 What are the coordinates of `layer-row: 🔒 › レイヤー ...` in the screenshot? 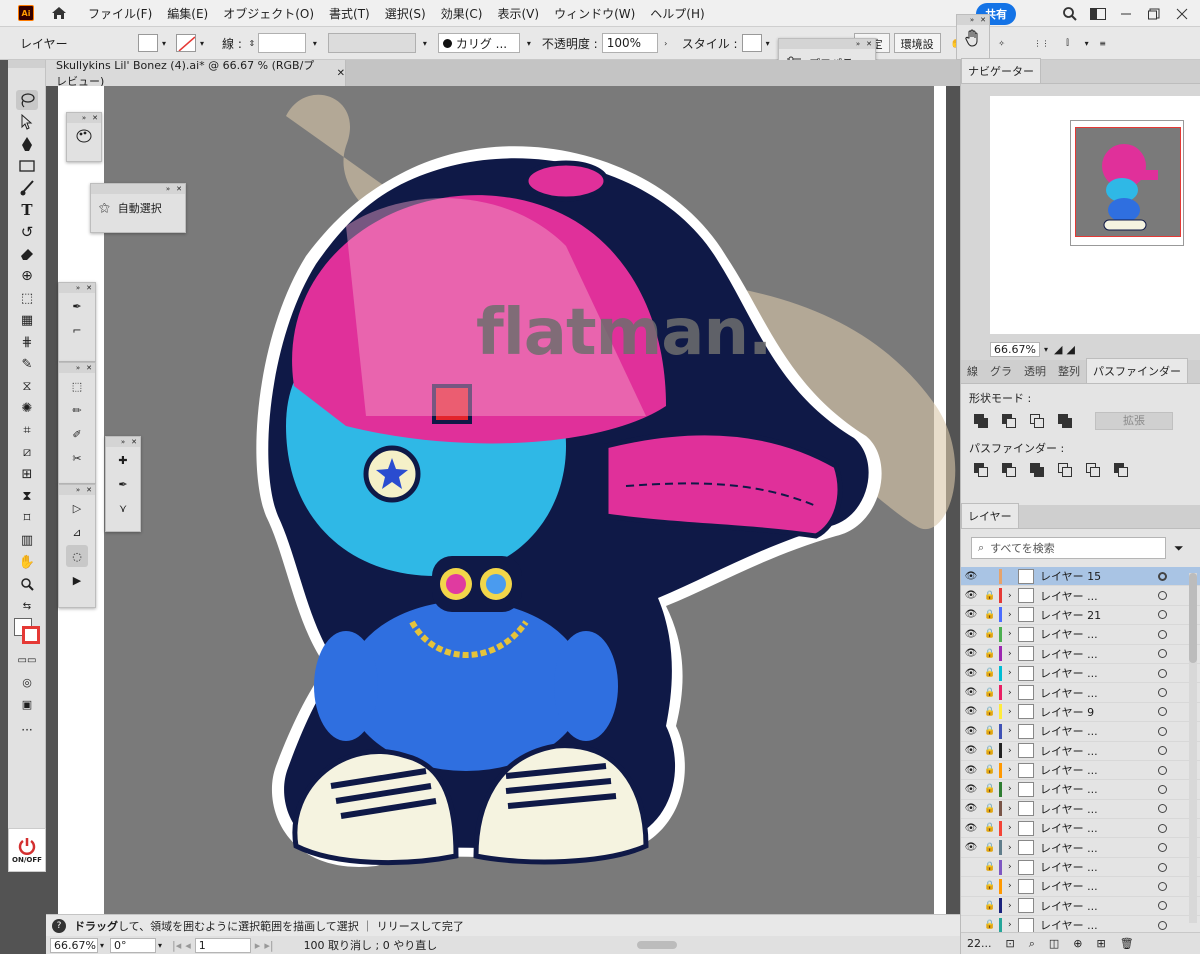 It's located at (1080, 868).